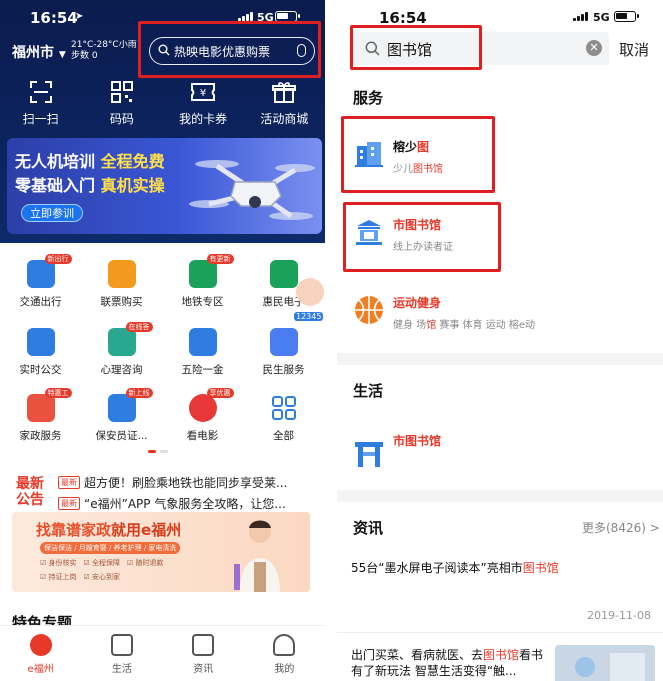  What do you see at coordinates (416, 47) in the screenshot?
I see `highlight-search-query` at bounding box center [416, 47].